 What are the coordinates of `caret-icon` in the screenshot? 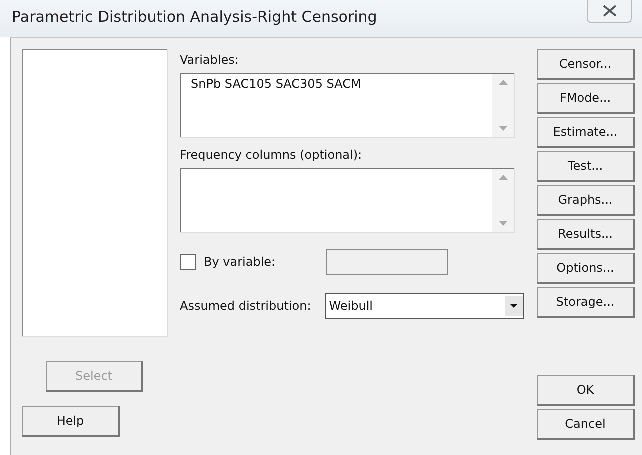 It's located at (514, 306).